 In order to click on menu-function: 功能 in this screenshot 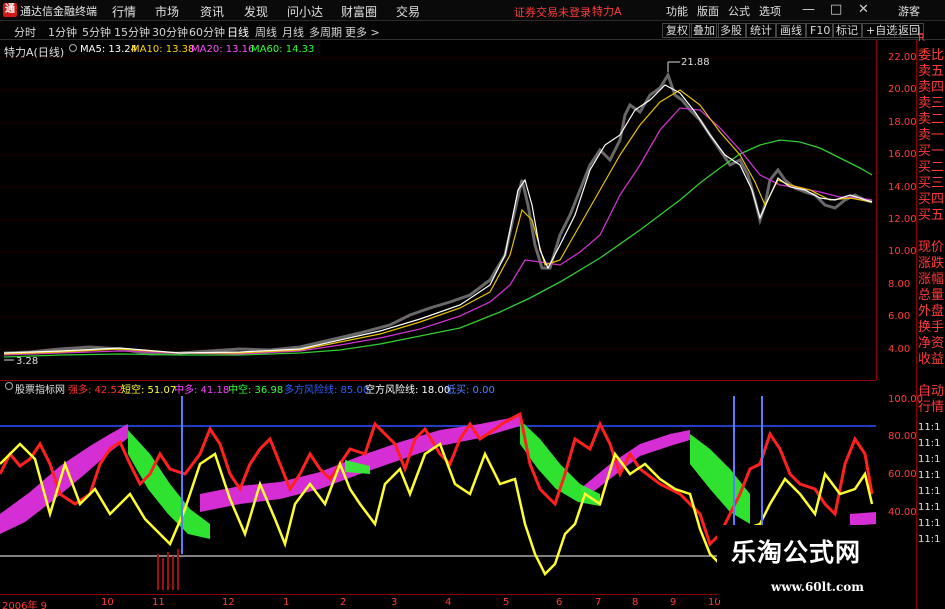, I will do `click(677, 11)`.